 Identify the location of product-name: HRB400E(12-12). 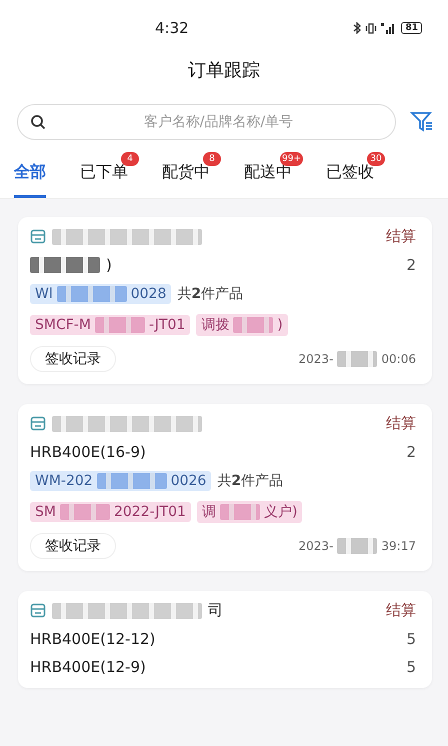
(93, 639).